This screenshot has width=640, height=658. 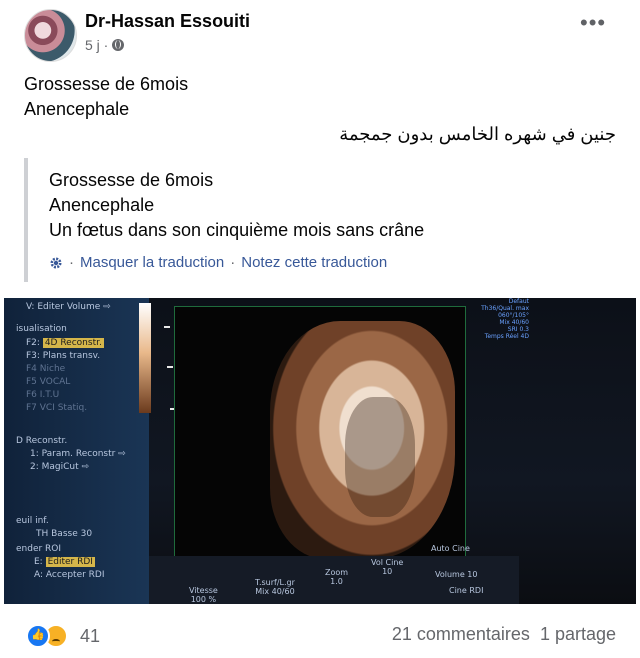 I want to click on bb-tsurf: T.surf/L.gr Mix 40/60, so click(x=275, y=587).